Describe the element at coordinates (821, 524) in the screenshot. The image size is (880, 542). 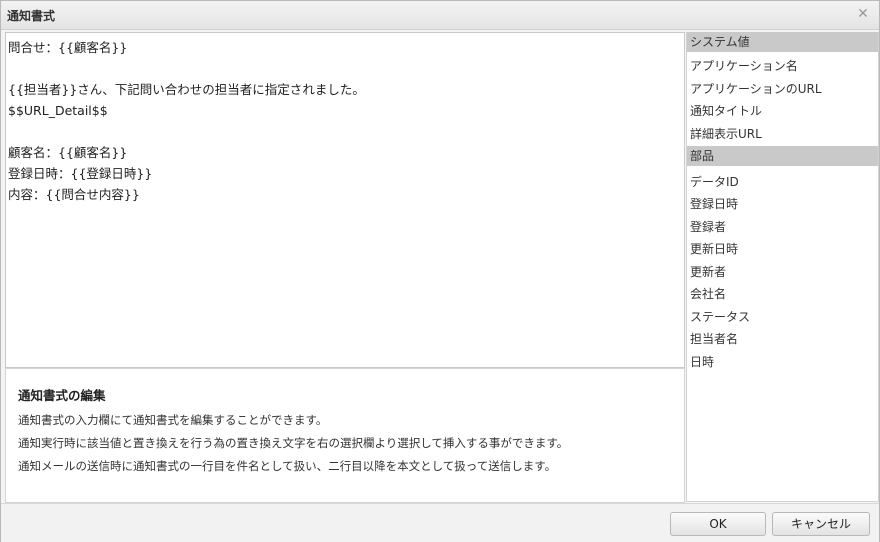
I see `cancel-button: キャンセル` at that location.